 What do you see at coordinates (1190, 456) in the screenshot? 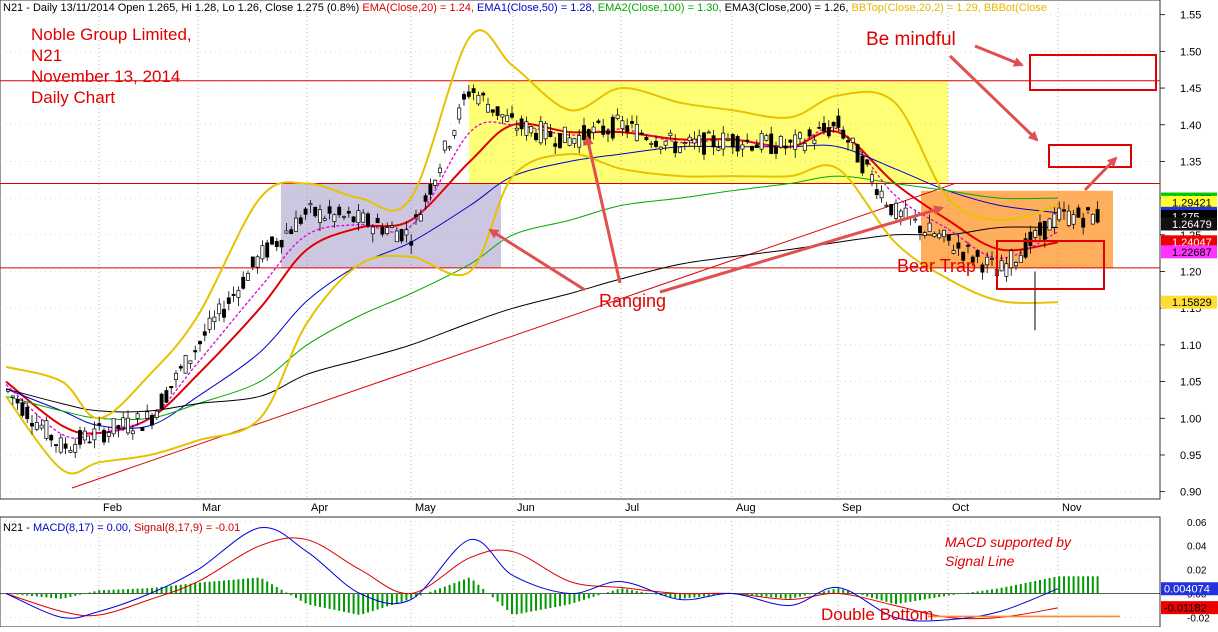
I see `y-tick-label: 0.95` at bounding box center [1190, 456].